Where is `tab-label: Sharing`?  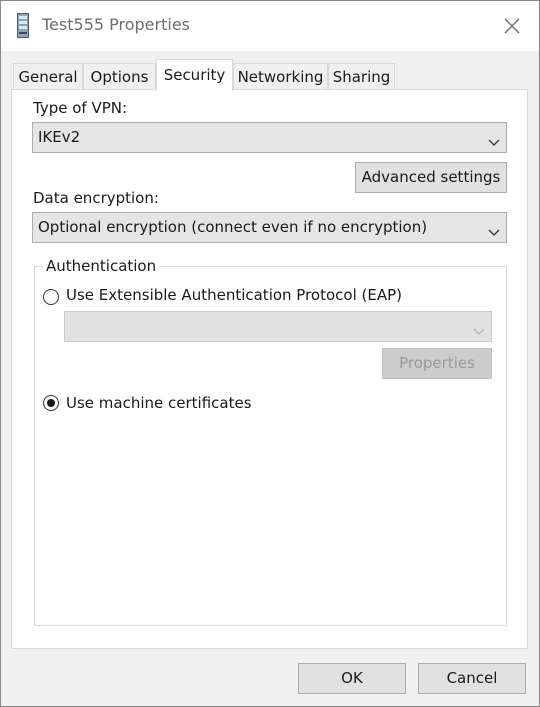 tab-label: Sharing is located at coordinates (361, 77).